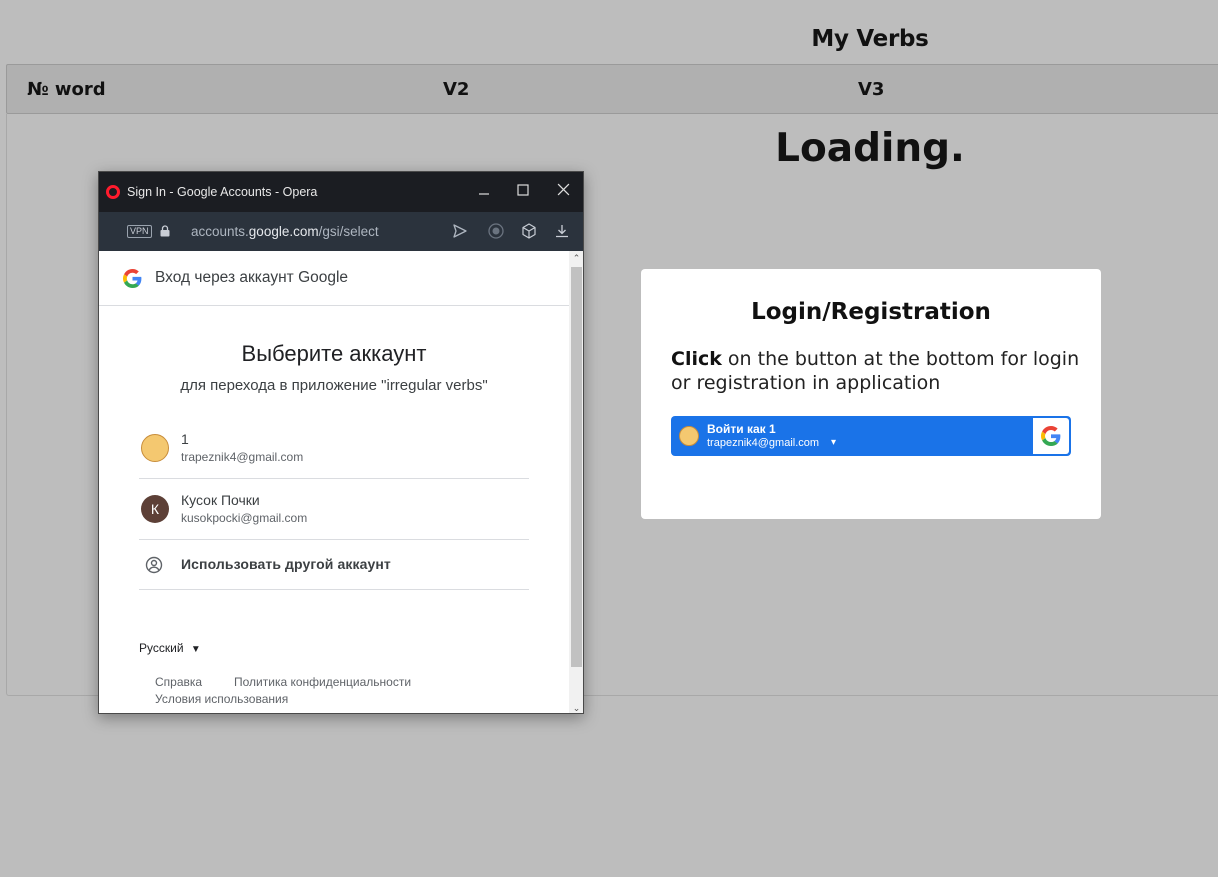  Describe the element at coordinates (871, 89) in the screenshot. I see `column-header-v3: V3` at that location.